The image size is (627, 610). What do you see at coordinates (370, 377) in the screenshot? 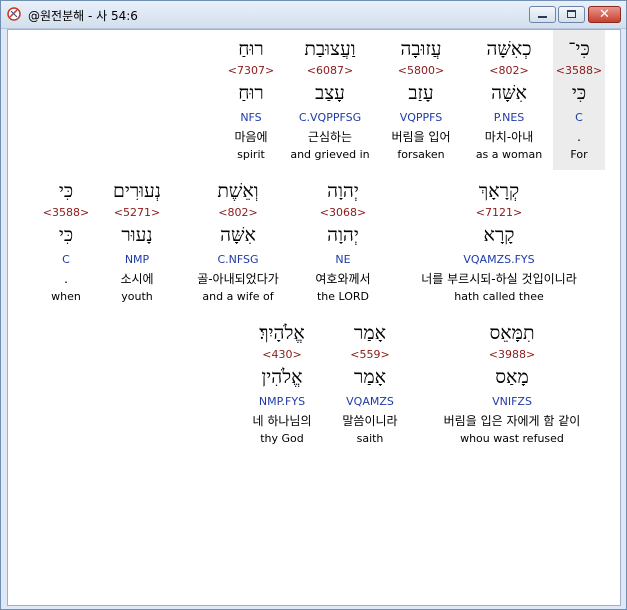
I see `lemma-word: אָמַר` at bounding box center [370, 377].